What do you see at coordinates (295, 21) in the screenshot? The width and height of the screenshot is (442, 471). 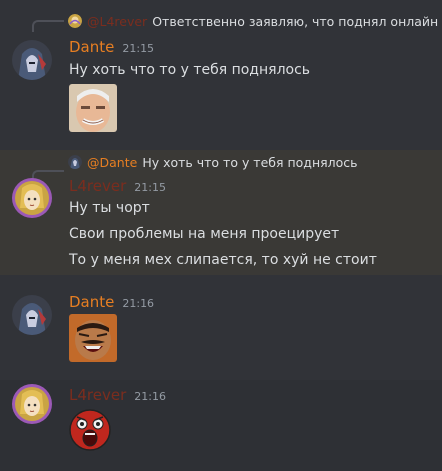 I see `reply-text: Ответственно заявляю, что поднял онлайн` at bounding box center [295, 21].